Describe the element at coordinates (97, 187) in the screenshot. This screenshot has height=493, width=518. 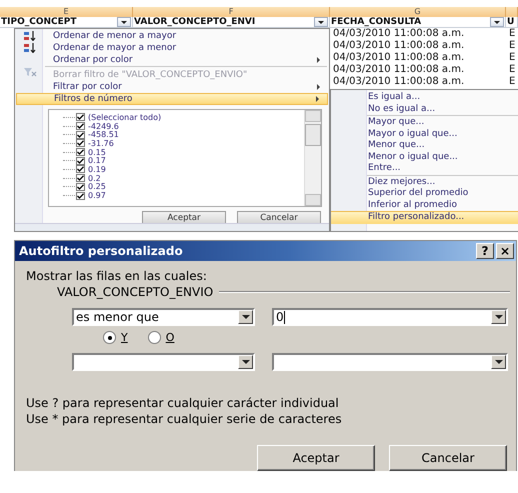
I see `value-label: 0.25` at that location.